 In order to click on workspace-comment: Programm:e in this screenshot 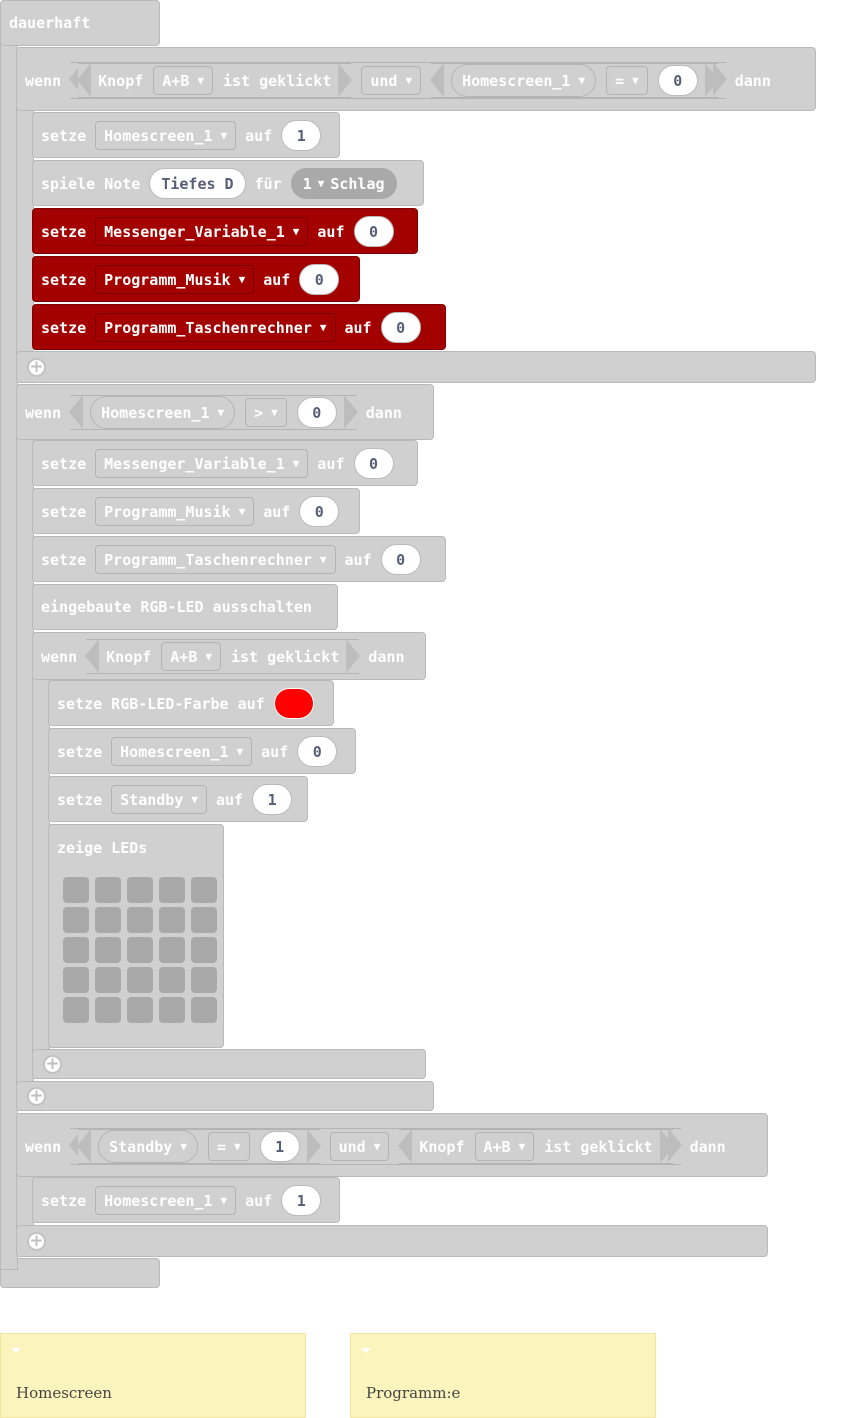, I will do `click(503, 1375)`.